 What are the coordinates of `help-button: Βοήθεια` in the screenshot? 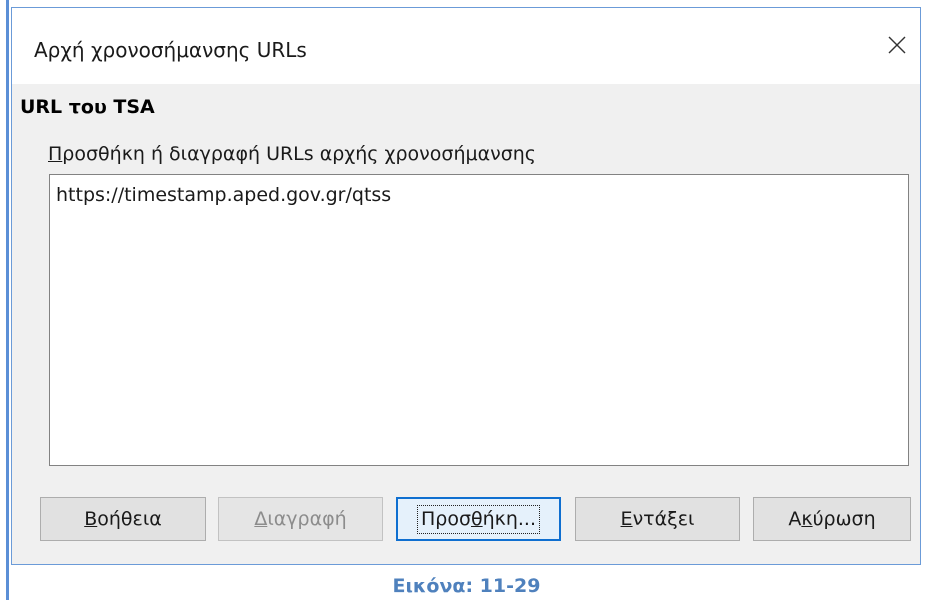 It's located at (123, 519).